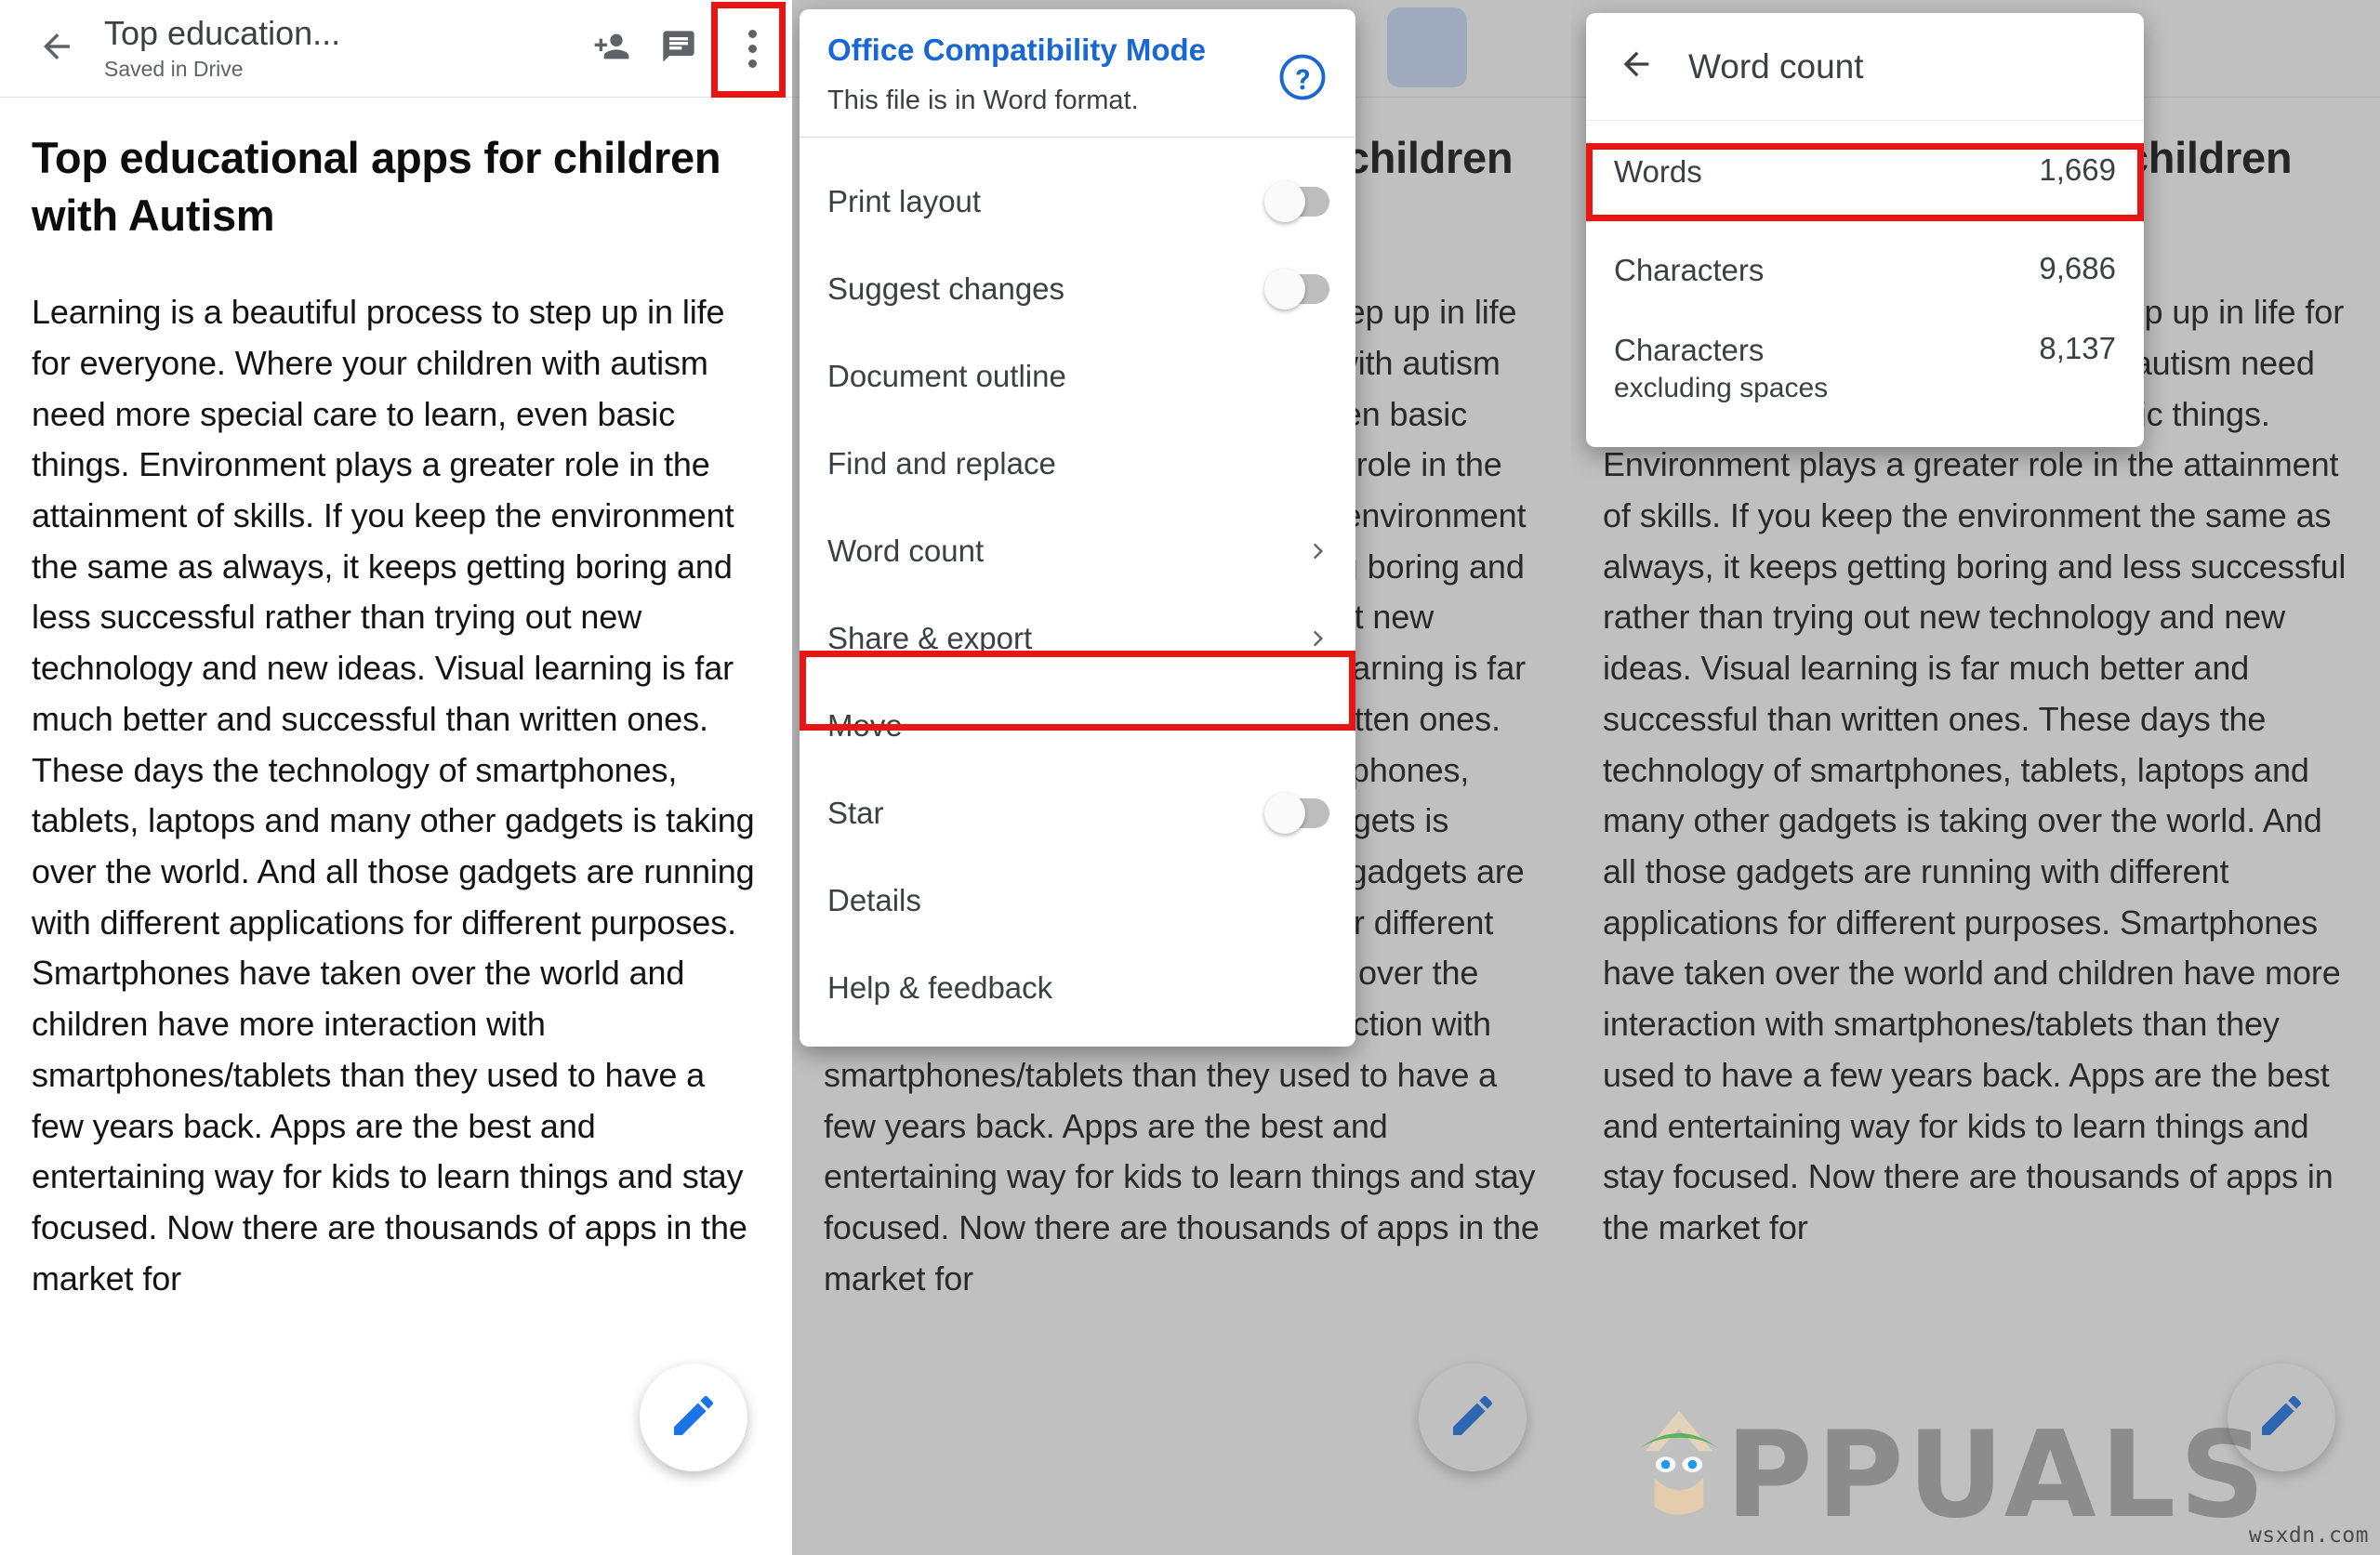  I want to click on star-toggle, so click(1296, 813).